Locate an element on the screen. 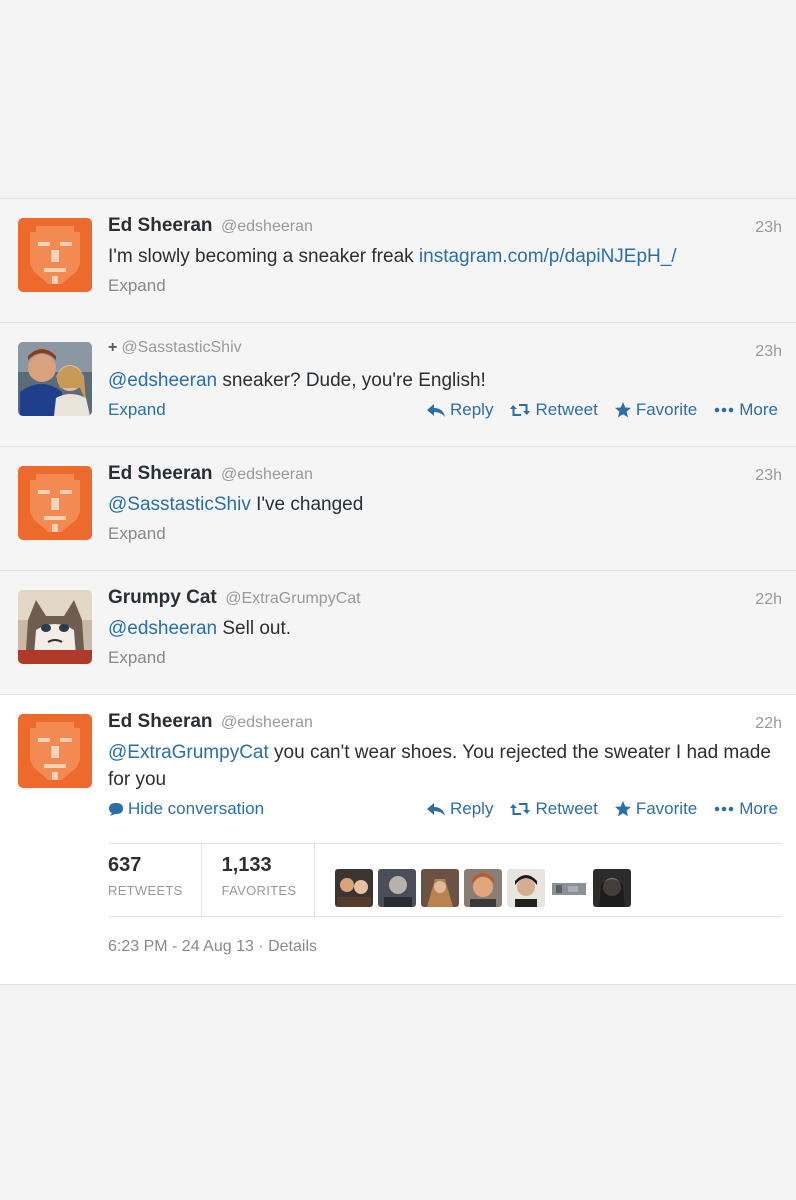  favorites-stat: 1,133 FAVORITES is located at coordinates (269, 880).